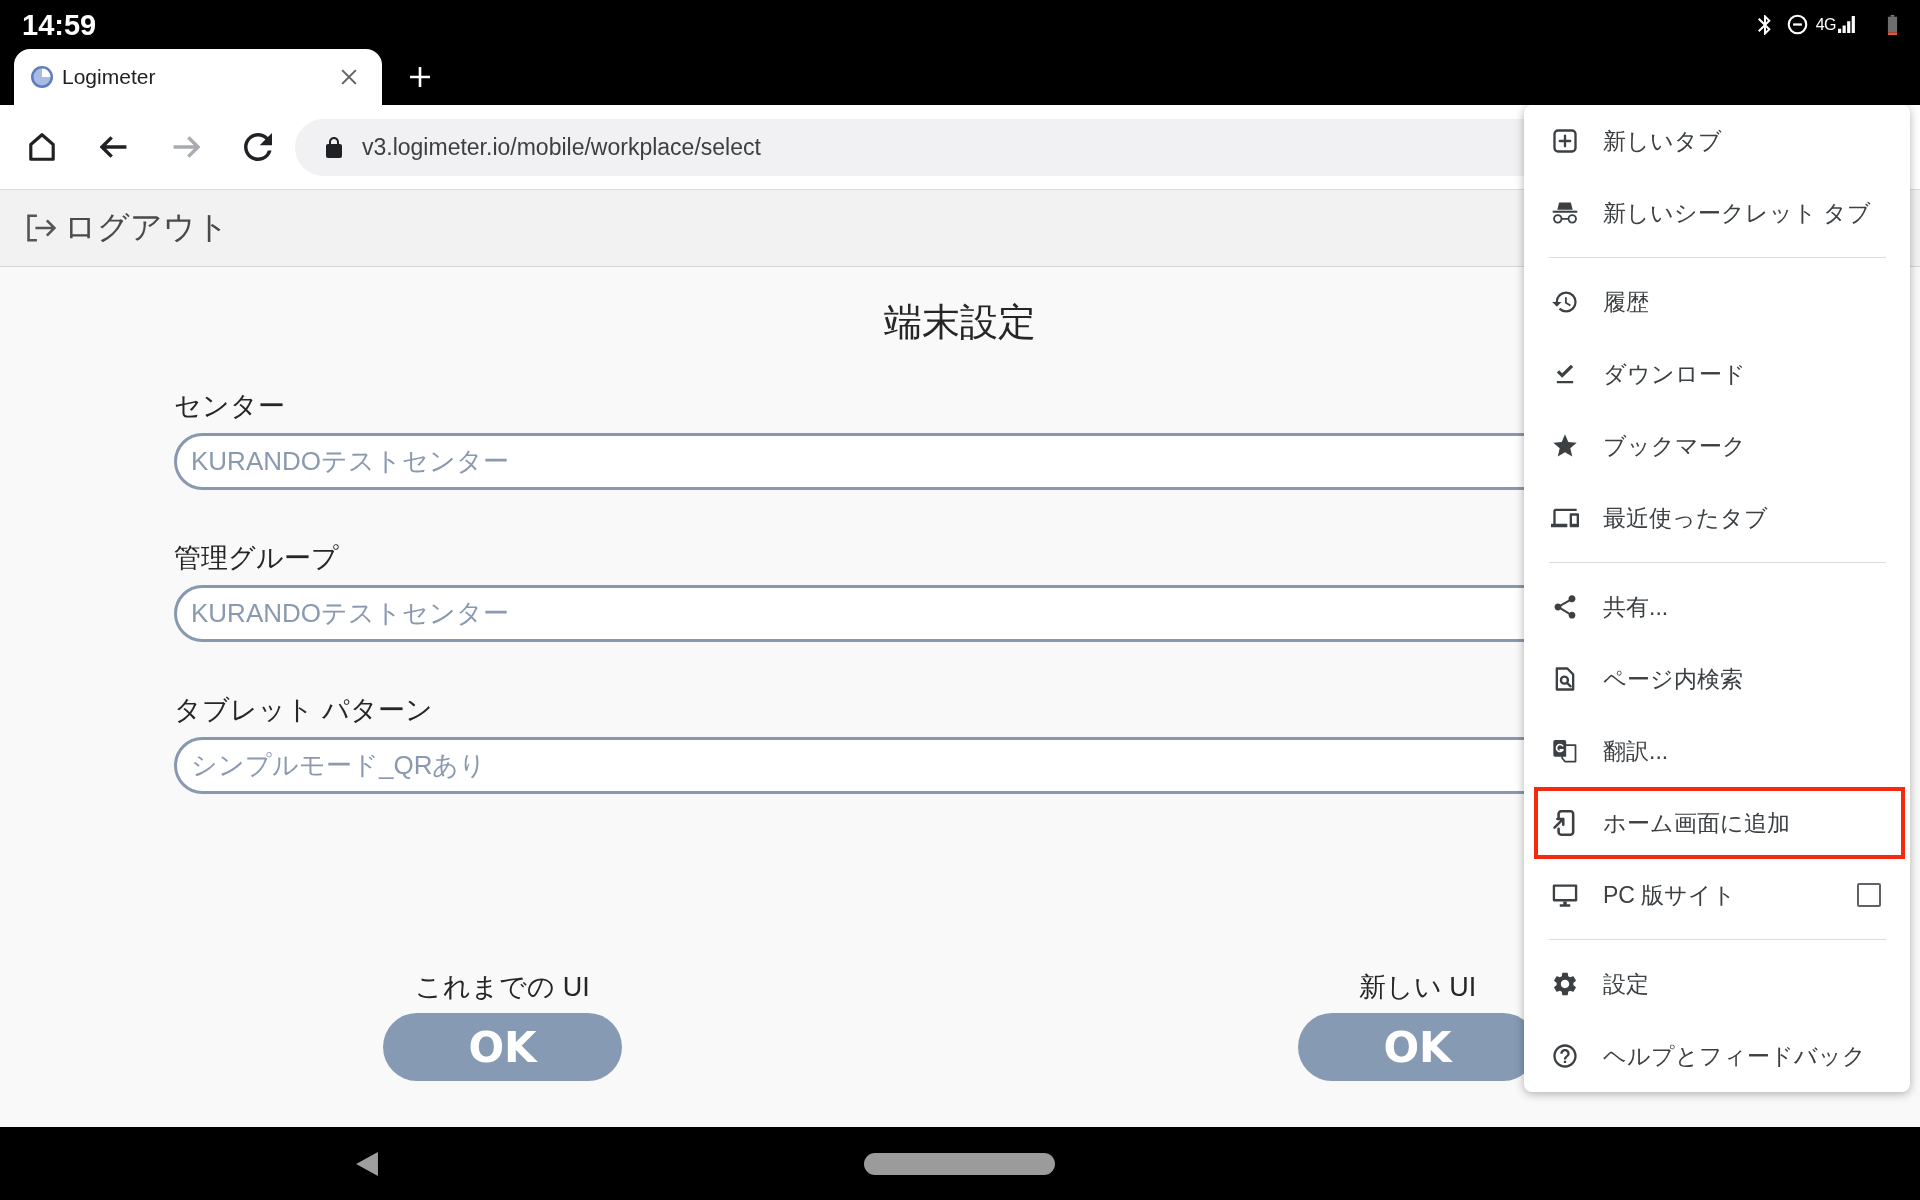 This screenshot has width=1920, height=1200. I want to click on network-type: 4G, so click(1825, 24).